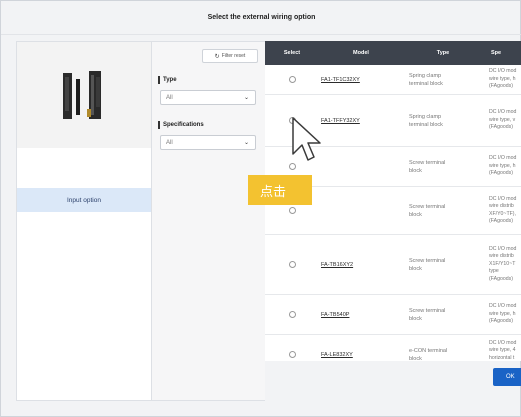  I want to click on type-text: e-CON terminal block, so click(428, 354).